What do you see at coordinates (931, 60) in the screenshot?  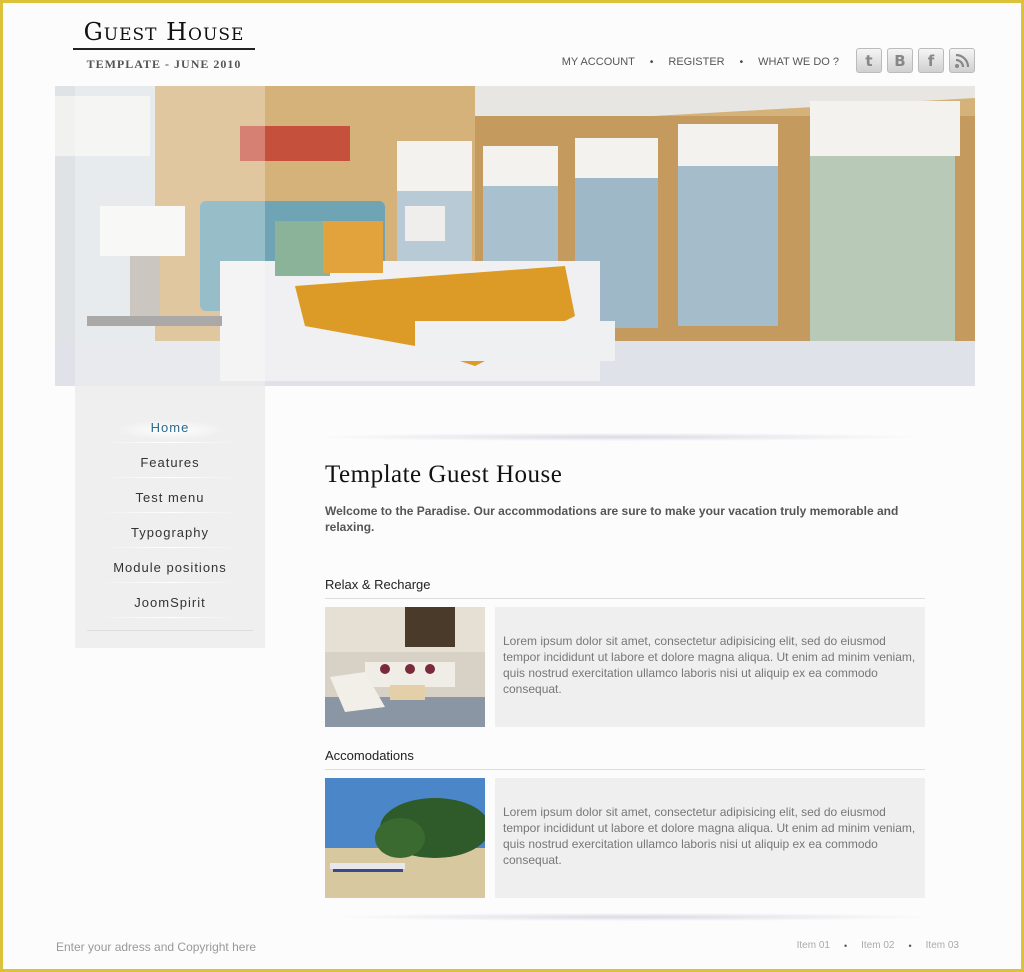 I see `facebook-icon: f` at bounding box center [931, 60].